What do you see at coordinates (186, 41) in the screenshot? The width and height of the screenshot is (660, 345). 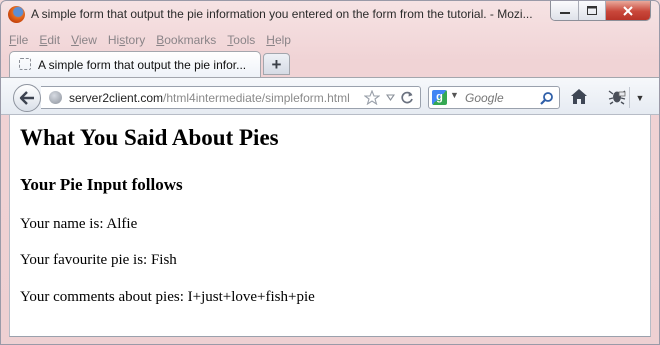 I see `menu-bookmarks: Bookmarks` at bounding box center [186, 41].